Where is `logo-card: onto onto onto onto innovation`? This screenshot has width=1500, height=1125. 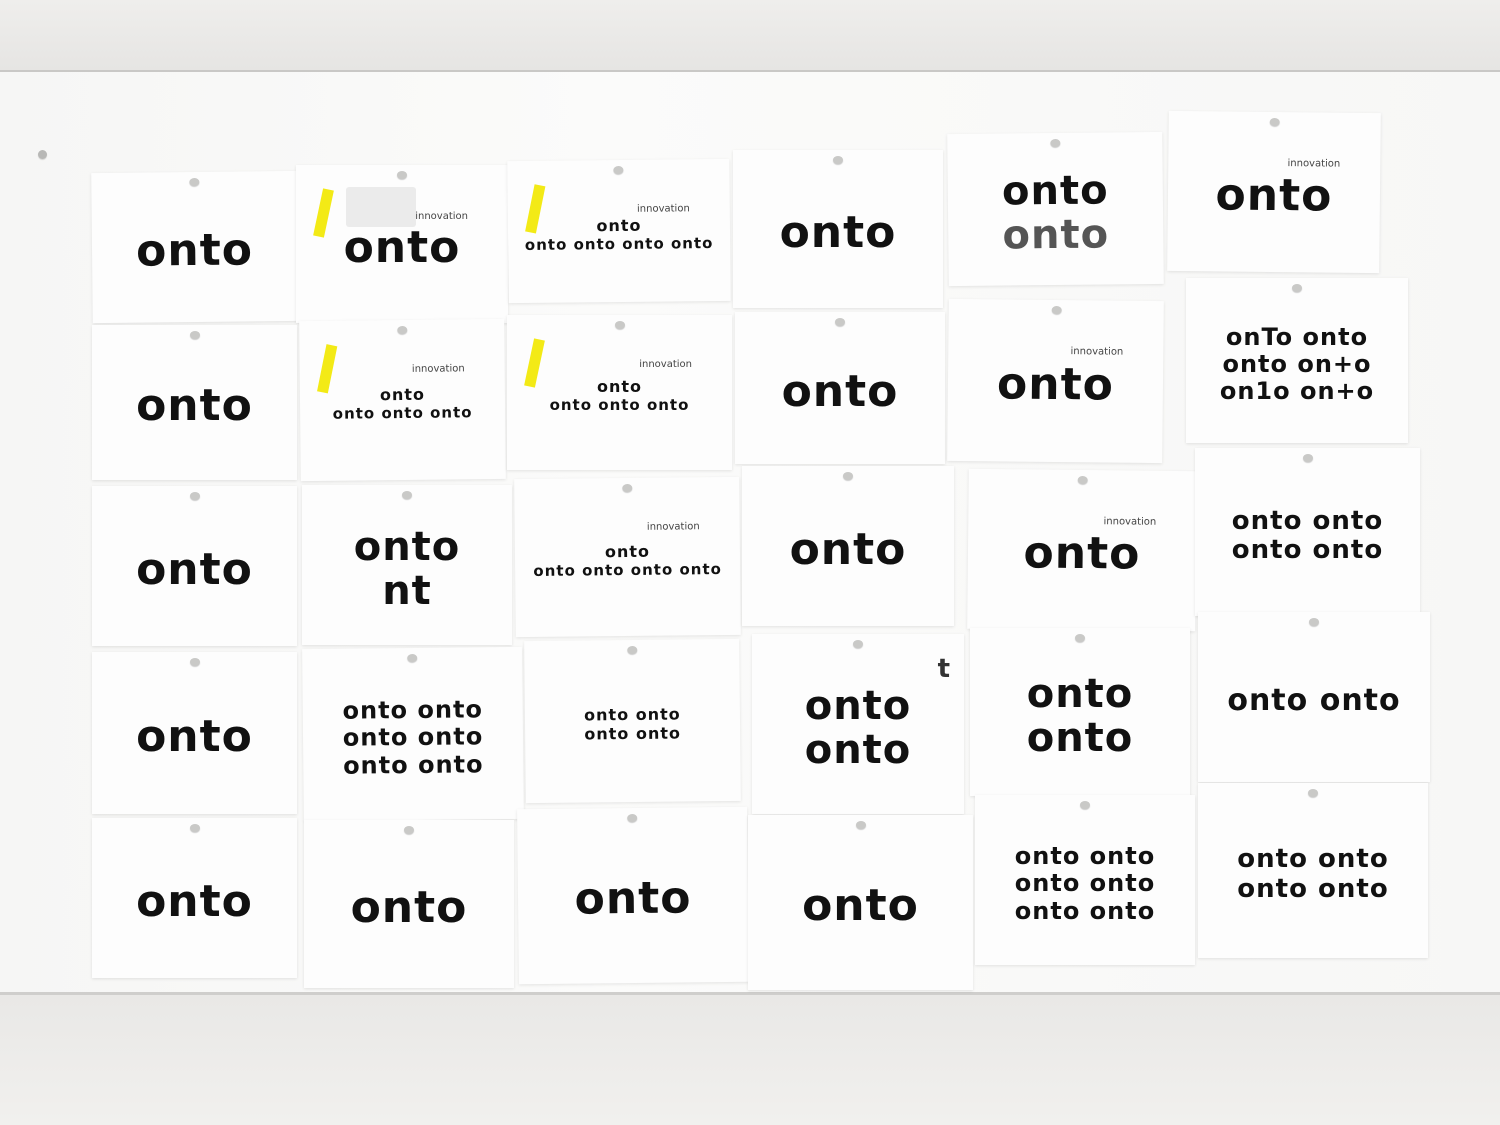 logo-card: onto onto onto onto innovation is located at coordinates (402, 400).